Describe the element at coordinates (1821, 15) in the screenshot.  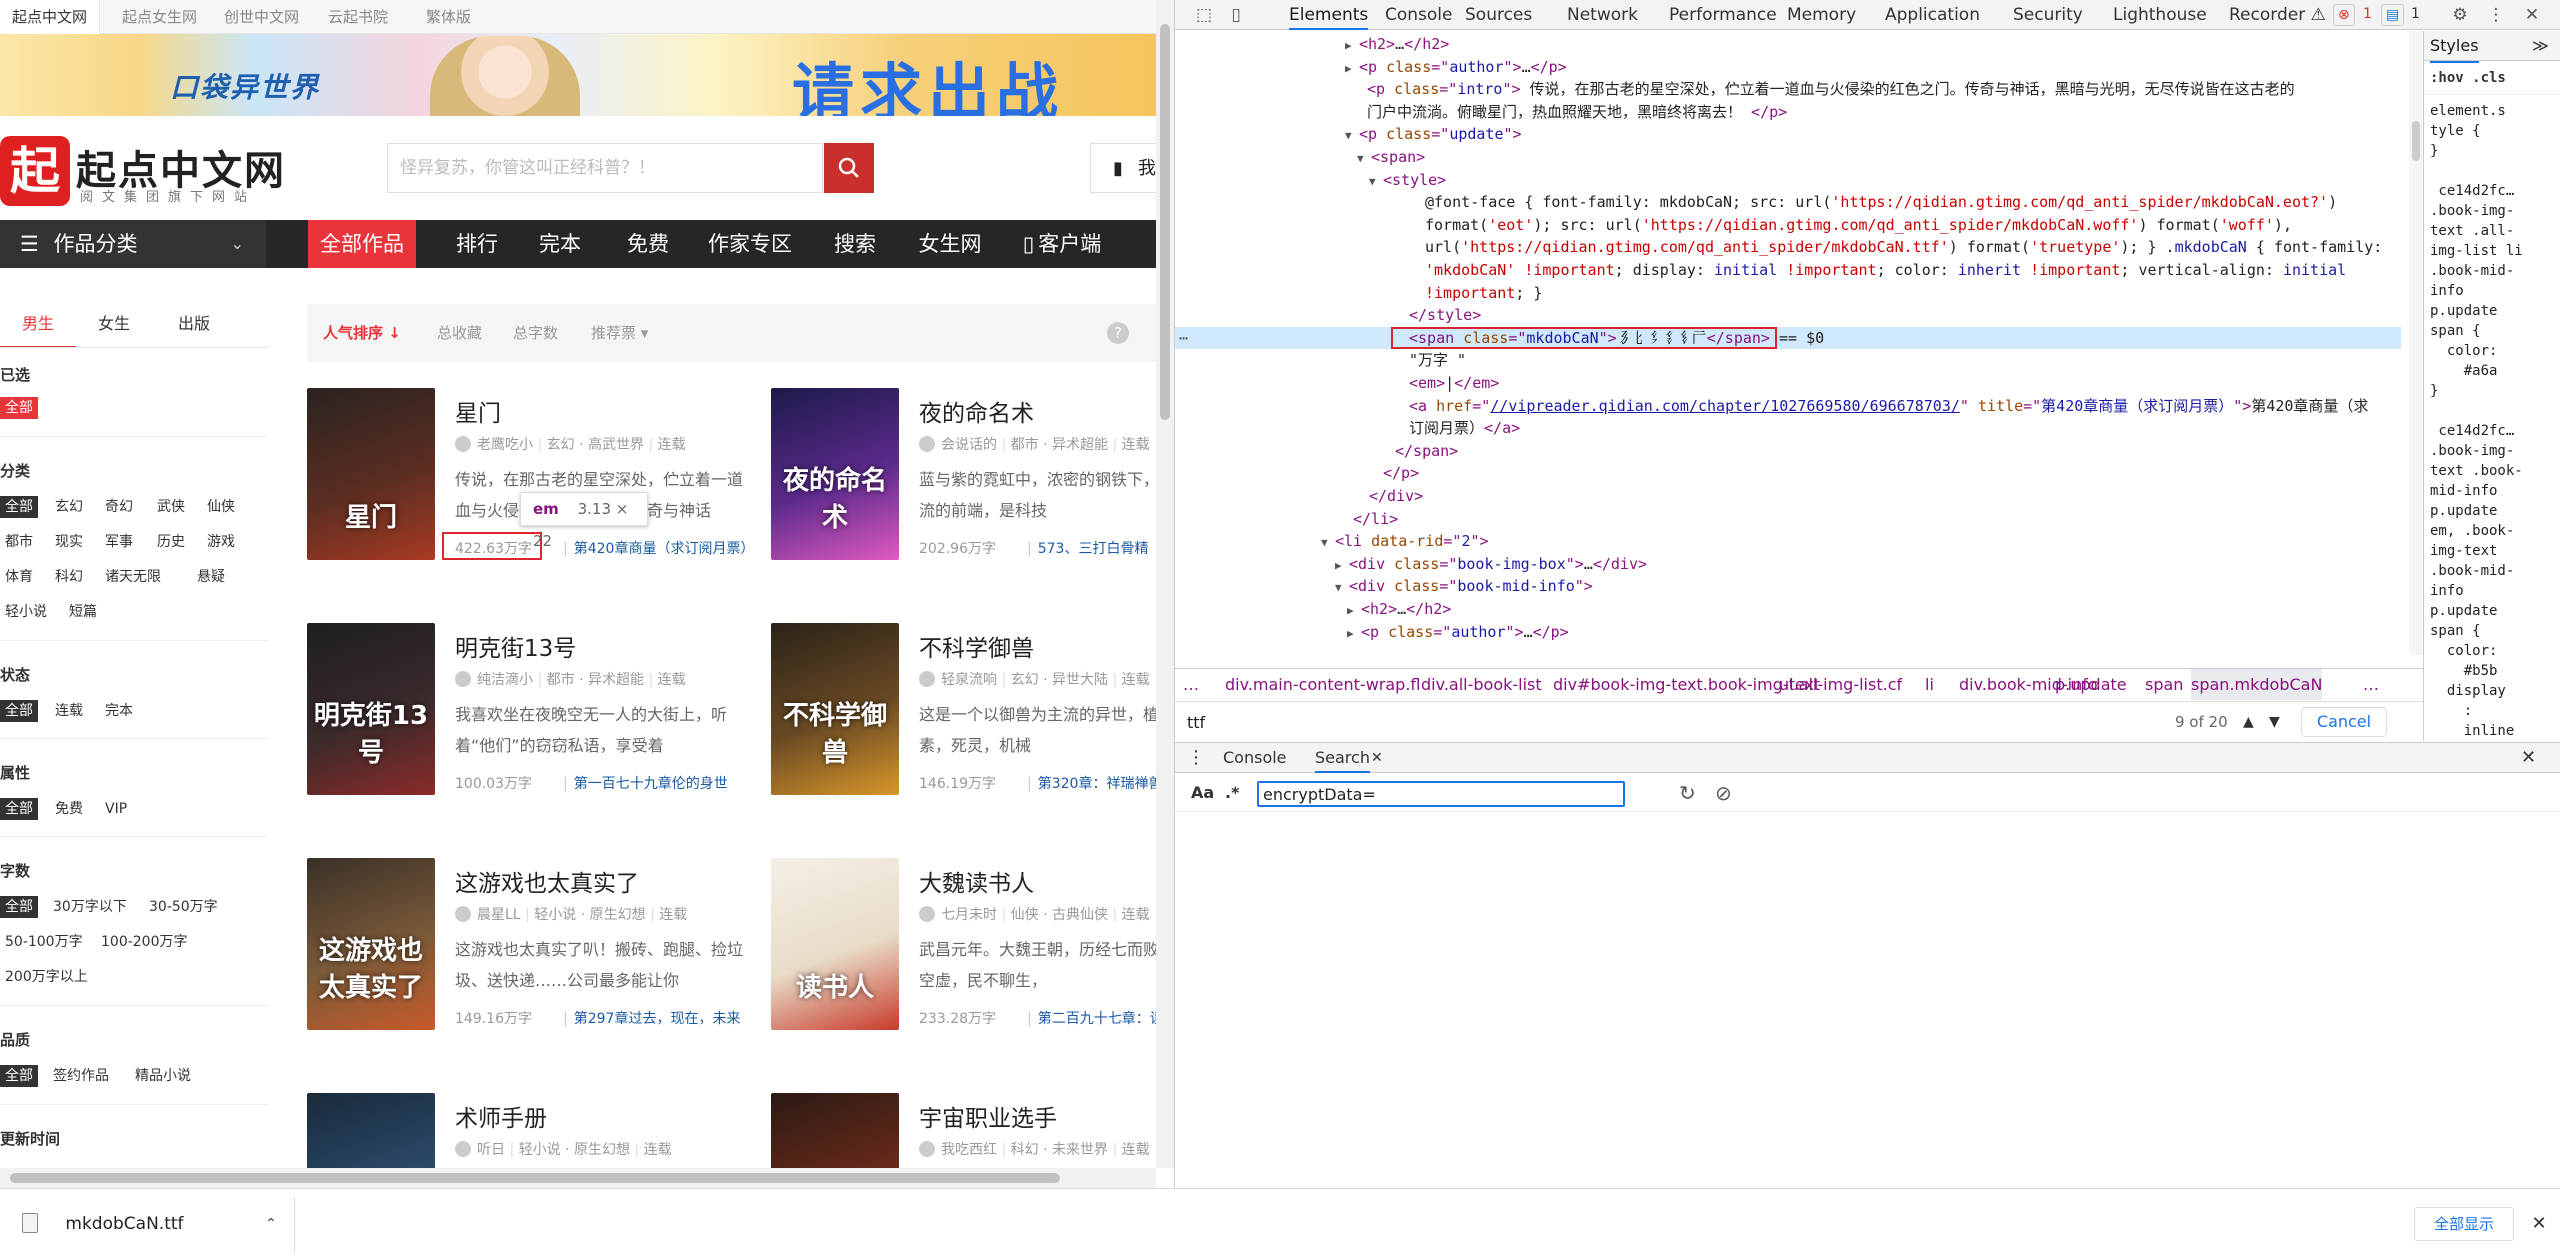
I see `tab-memory: Memory` at that location.